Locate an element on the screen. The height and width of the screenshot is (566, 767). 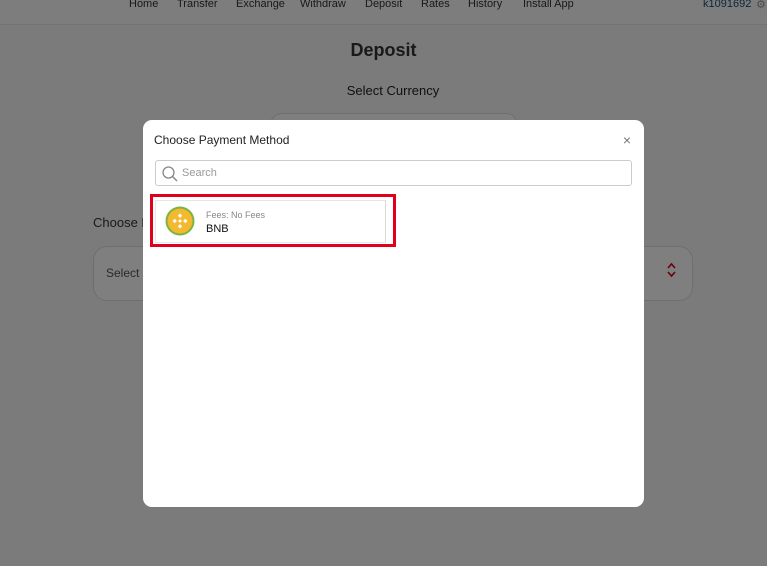
highlight-box is located at coordinates (273, 220).